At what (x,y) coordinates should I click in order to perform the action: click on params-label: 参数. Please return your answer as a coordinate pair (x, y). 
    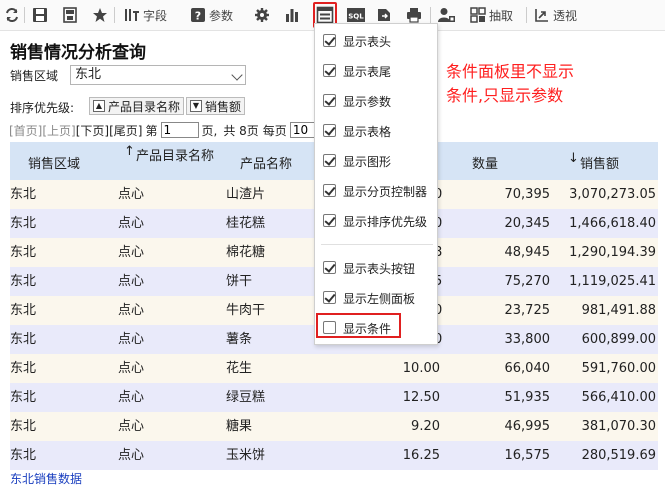
    Looking at the image, I should click on (221, 15).